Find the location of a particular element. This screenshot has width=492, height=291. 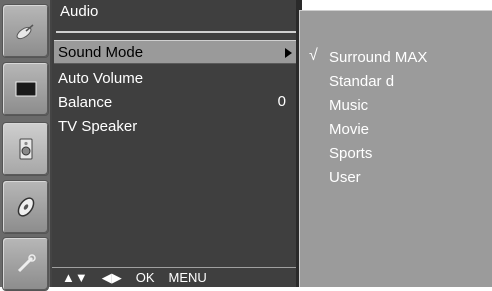

menu-item-auto-volume: Auto Volume is located at coordinates (176, 78).